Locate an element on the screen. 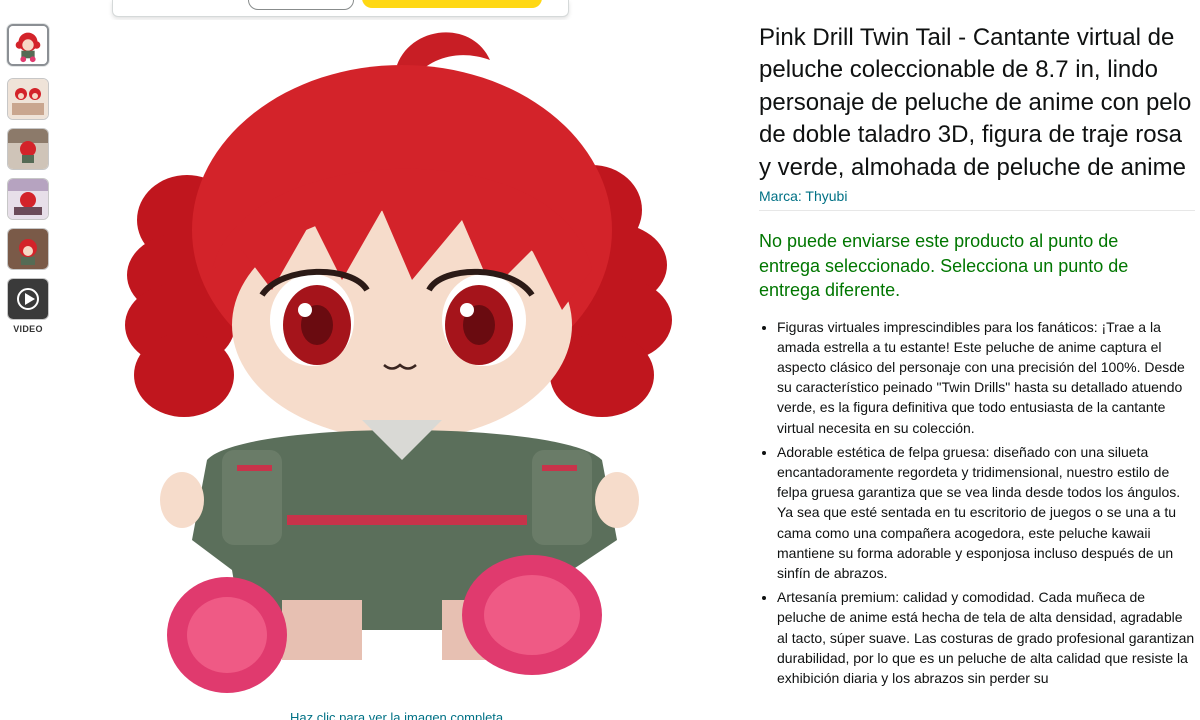 The height and width of the screenshot is (720, 1200). view-full-image-link: Haz clic para ver la imagen completa is located at coordinates (396, 715).